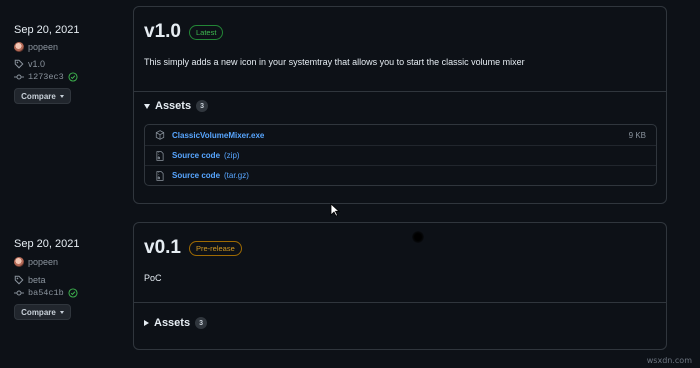 This screenshot has width=700, height=368. Describe the element at coordinates (146, 323) in the screenshot. I see `triangle-right-icon` at that location.